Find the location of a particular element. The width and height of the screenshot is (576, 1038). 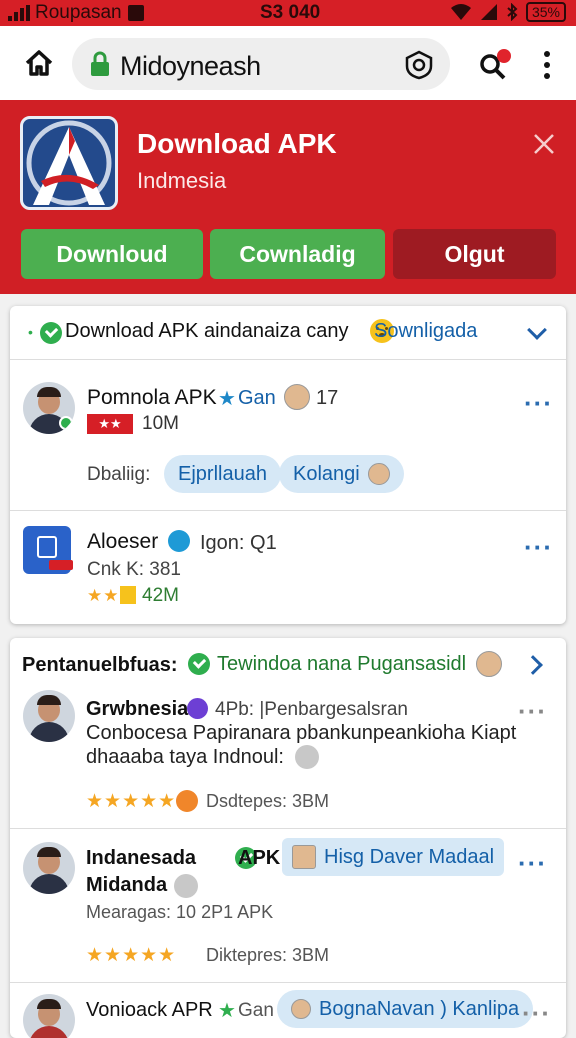

app-name: Pomnola APK is located at coordinates (152, 398).